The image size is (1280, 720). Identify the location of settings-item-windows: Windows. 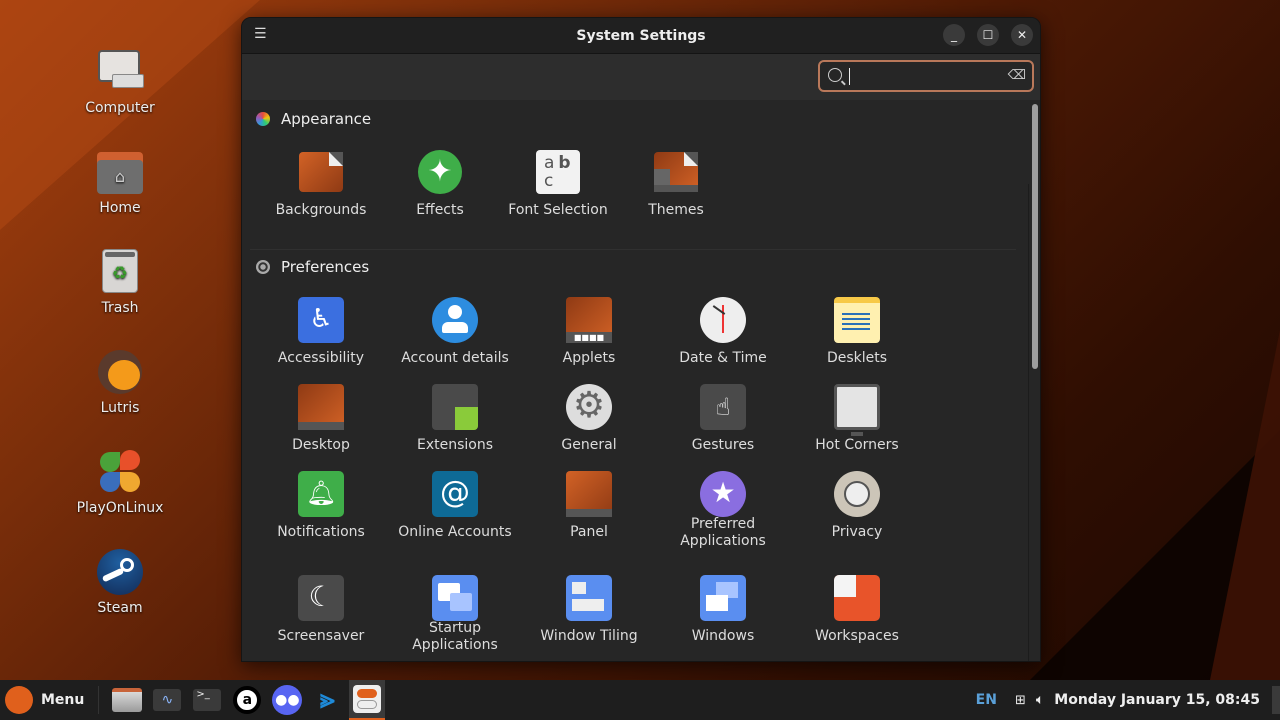
(723, 610).